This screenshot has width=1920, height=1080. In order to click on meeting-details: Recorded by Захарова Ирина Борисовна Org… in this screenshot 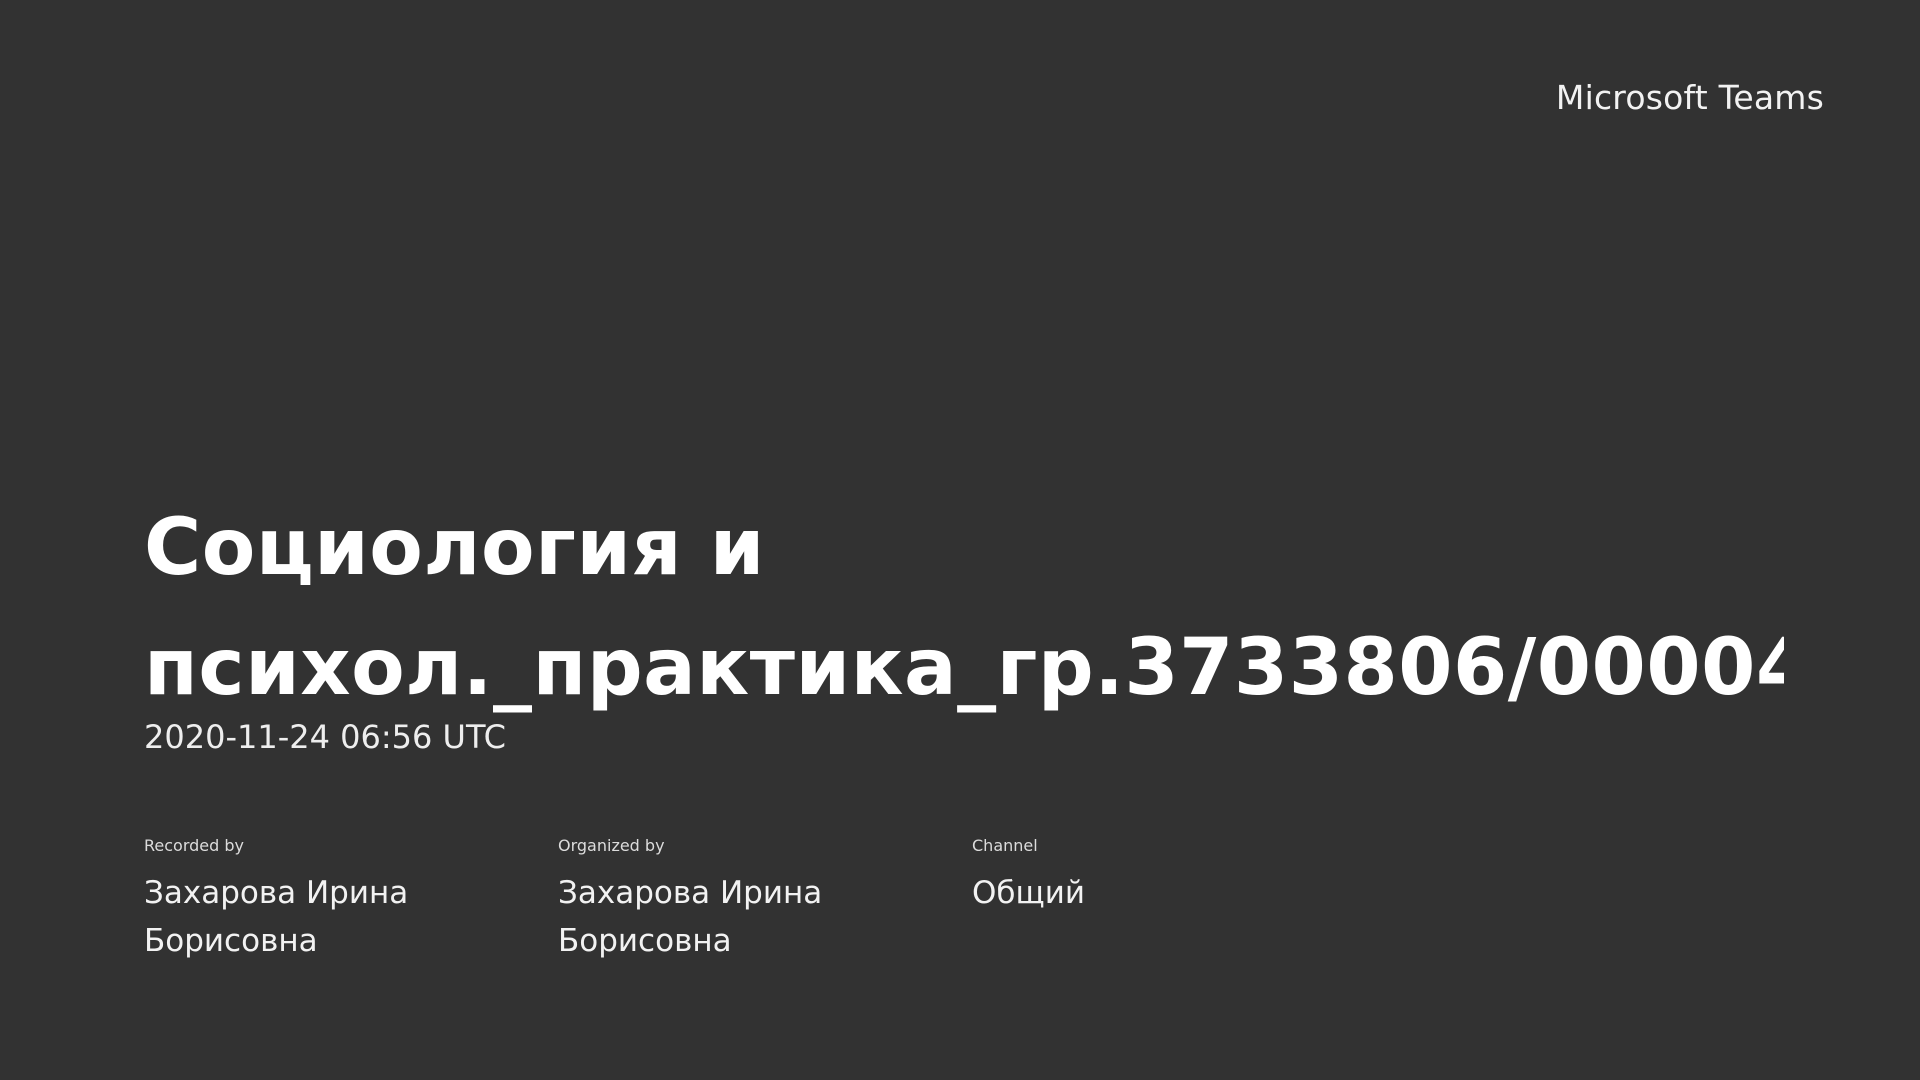, I will do `click(765, 900)`.